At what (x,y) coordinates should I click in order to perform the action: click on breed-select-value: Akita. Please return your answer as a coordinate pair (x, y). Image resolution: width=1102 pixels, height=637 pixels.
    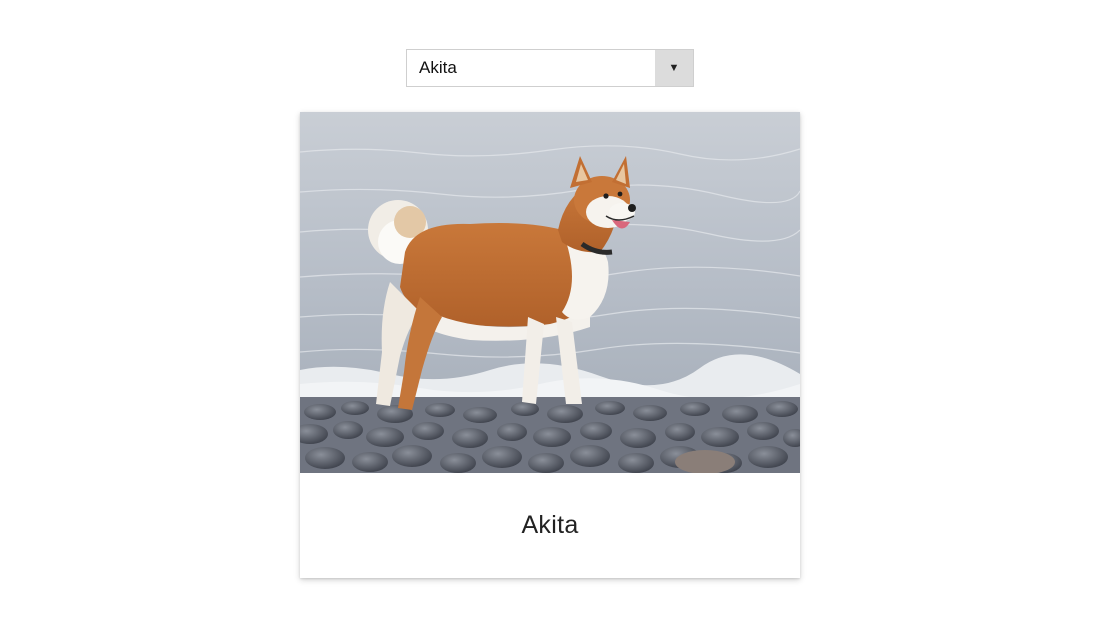
    Looking at the image, I should click on (531, 68).